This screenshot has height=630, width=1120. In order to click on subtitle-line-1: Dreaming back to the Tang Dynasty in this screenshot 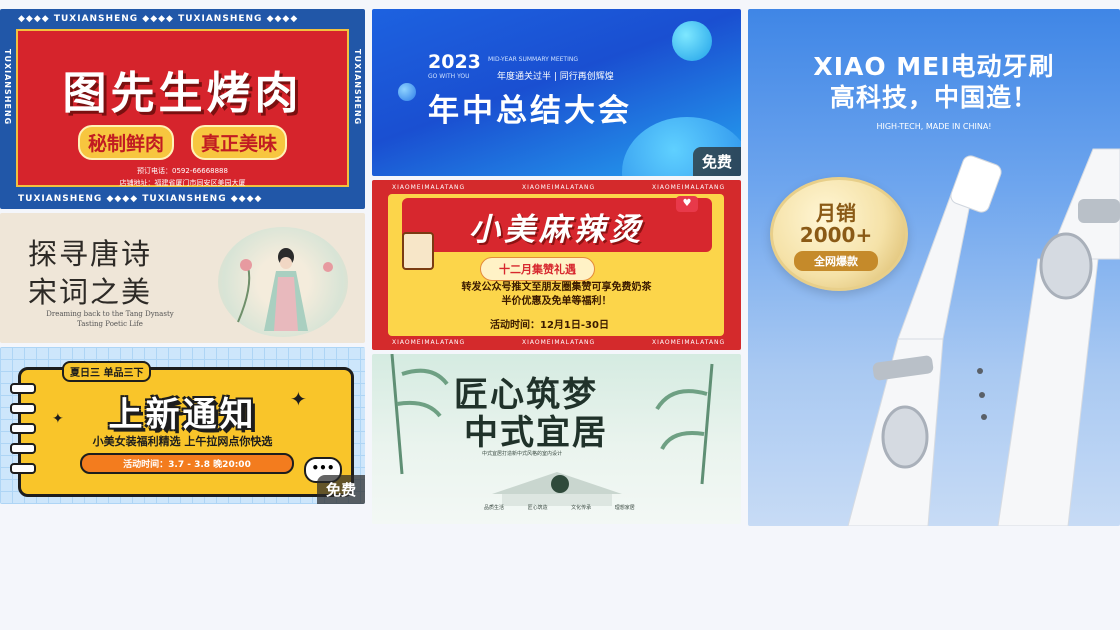, I will do `click(110, 314)`.